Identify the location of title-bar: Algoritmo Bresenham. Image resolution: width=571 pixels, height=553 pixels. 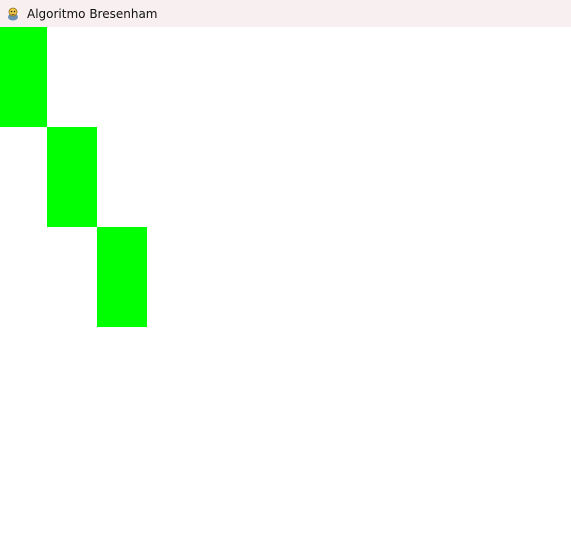
(285, 13).